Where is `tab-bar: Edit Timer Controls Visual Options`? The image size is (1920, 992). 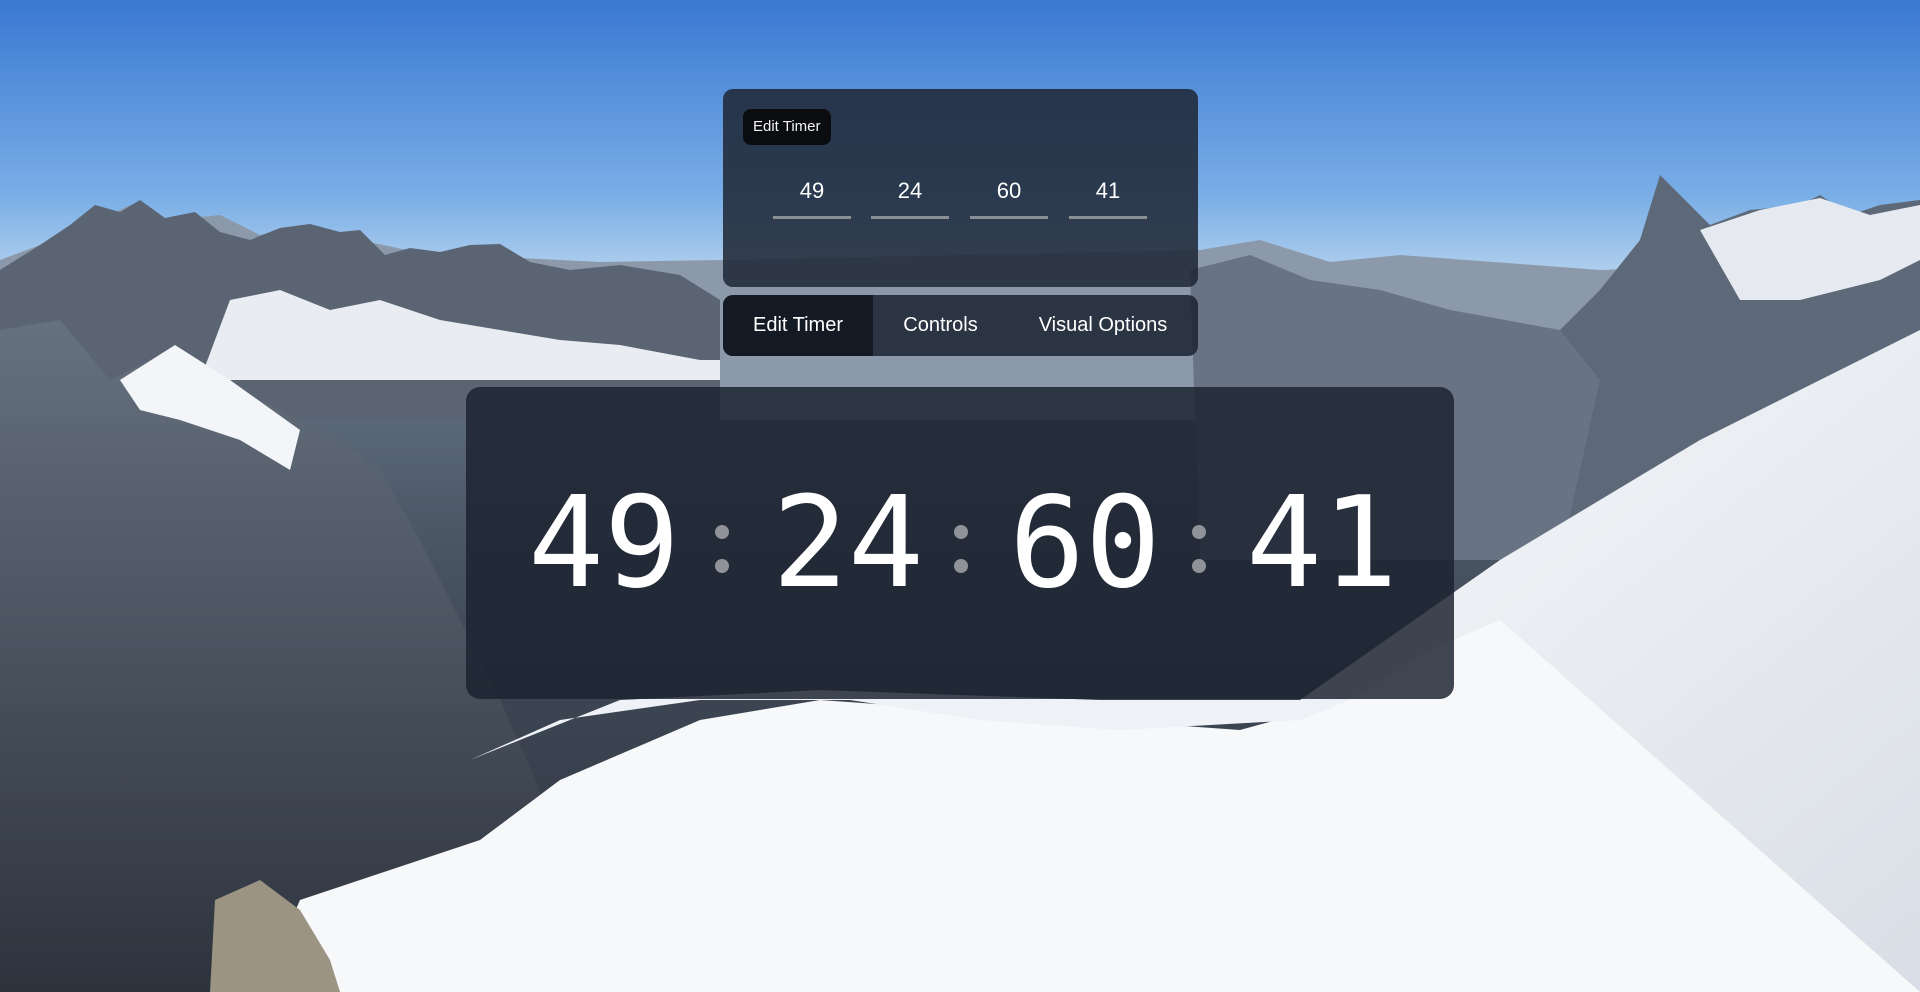
tab-bar: Edit Timer Controls Visual Options is located at coordinates (960, 325).